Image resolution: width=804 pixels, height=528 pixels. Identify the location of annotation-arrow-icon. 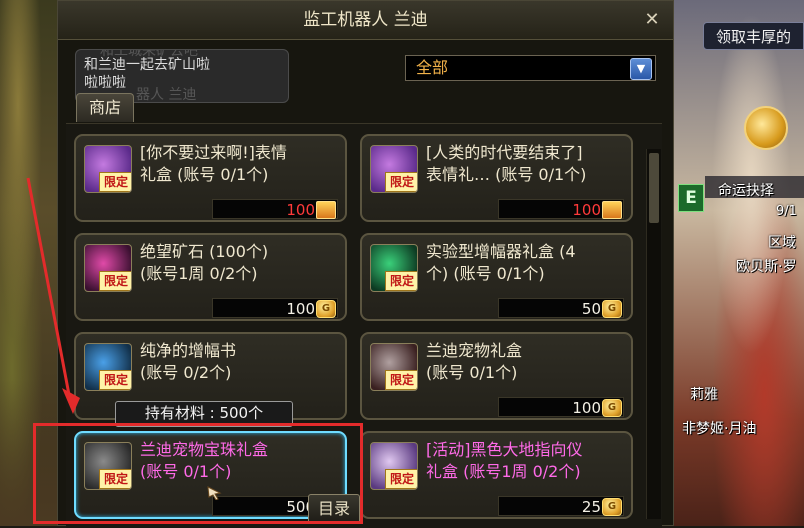
(53, 295).